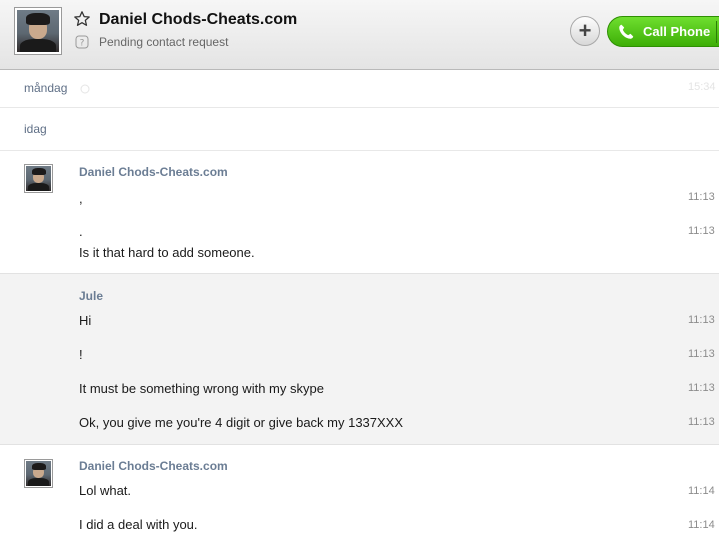  I want to click on day-label: måndag, so click(46, 88).